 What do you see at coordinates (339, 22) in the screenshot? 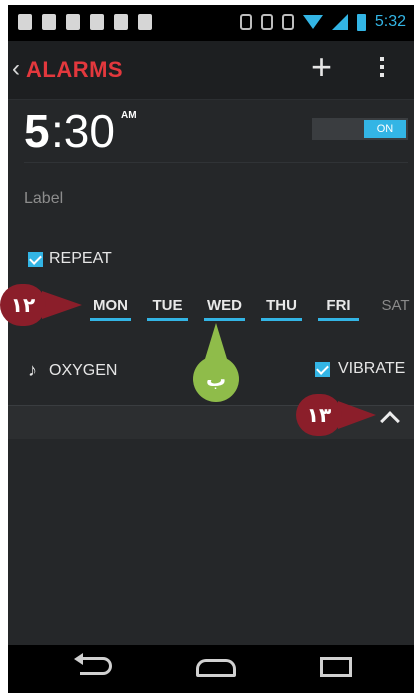
I see `signal-icon` at bounding box center [339, 22].